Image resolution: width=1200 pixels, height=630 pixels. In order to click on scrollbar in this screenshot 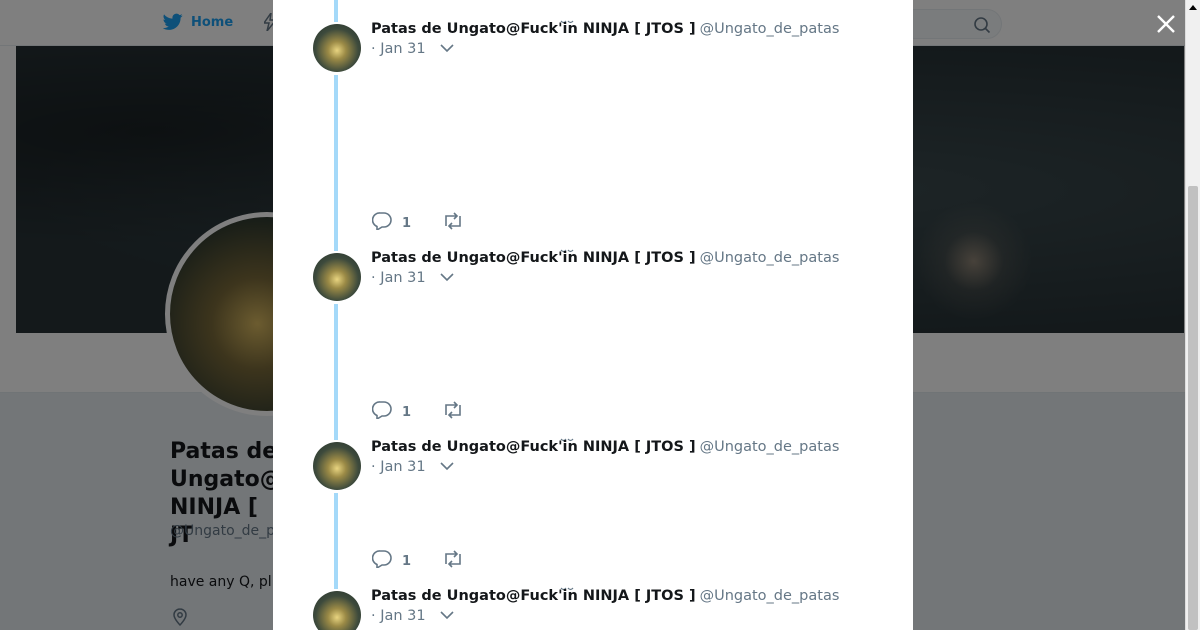, I will do `click(1192, 315)`.